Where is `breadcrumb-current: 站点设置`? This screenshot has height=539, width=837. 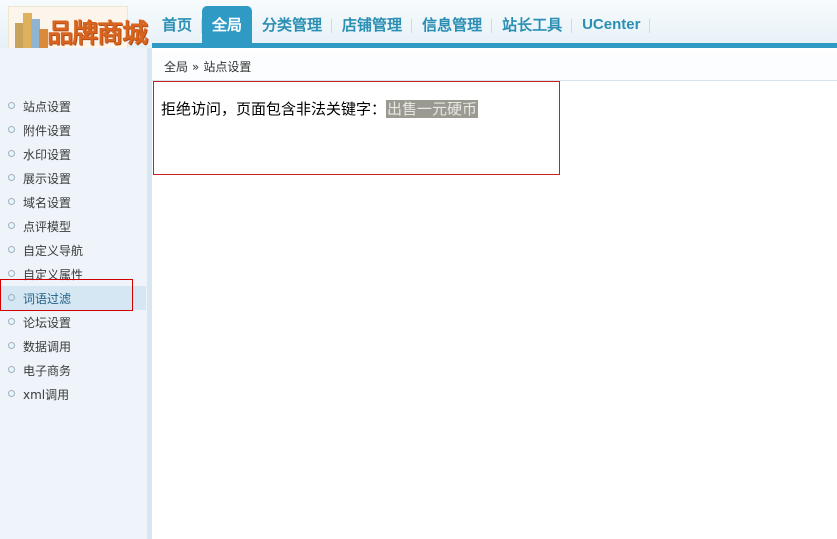 breadcrumb-current: 站点设置 is located at coordinates (227, 67).